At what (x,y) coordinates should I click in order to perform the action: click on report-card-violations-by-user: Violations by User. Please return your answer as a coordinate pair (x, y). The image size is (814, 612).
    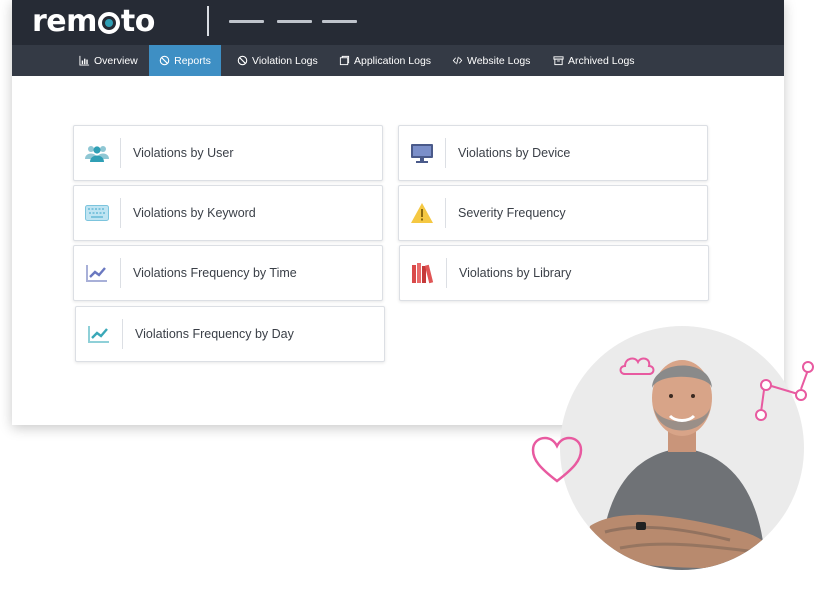
    Looking at the image, I should click on (228, 153).